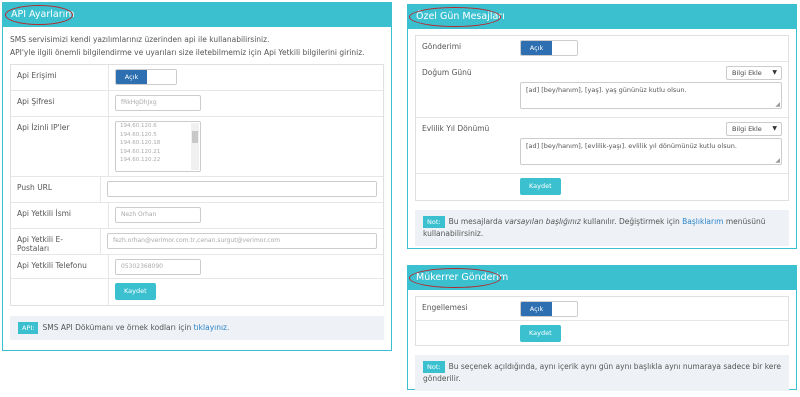 The width and height of the screenshot is (800, 397). I want to click on api-note-text: SMS API Dökümanı ve örnek kodları için, so click(117, 327).